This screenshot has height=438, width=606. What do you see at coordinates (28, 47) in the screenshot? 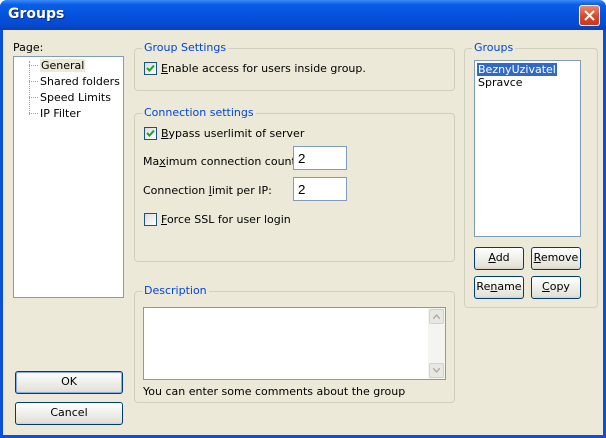
I see `page-label: Page:` at bounding box center [28, 47].